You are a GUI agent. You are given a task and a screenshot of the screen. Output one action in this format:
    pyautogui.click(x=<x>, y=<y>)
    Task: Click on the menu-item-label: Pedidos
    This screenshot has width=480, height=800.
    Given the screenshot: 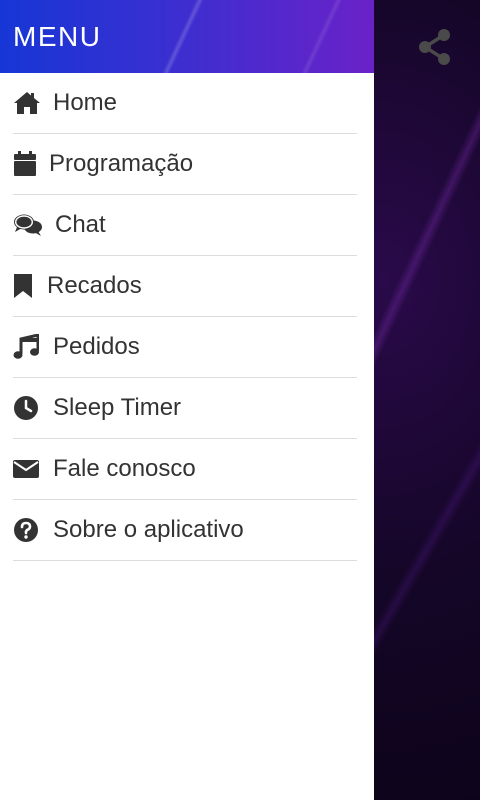 What is the action you would take?
    pyautogui.click(x=96, y=346)
    